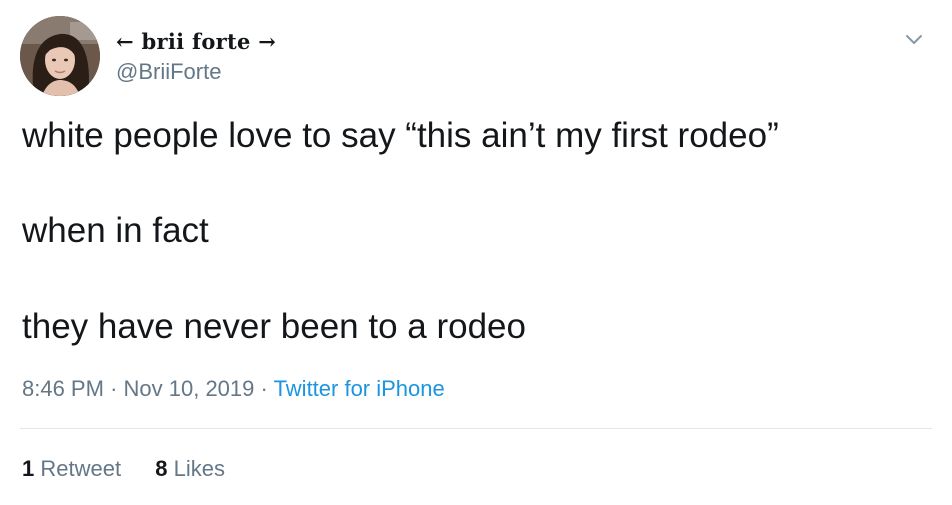 The width and height of the screenshot is (952, 505). I want to click on likes-count: 8, so click(161, 468).